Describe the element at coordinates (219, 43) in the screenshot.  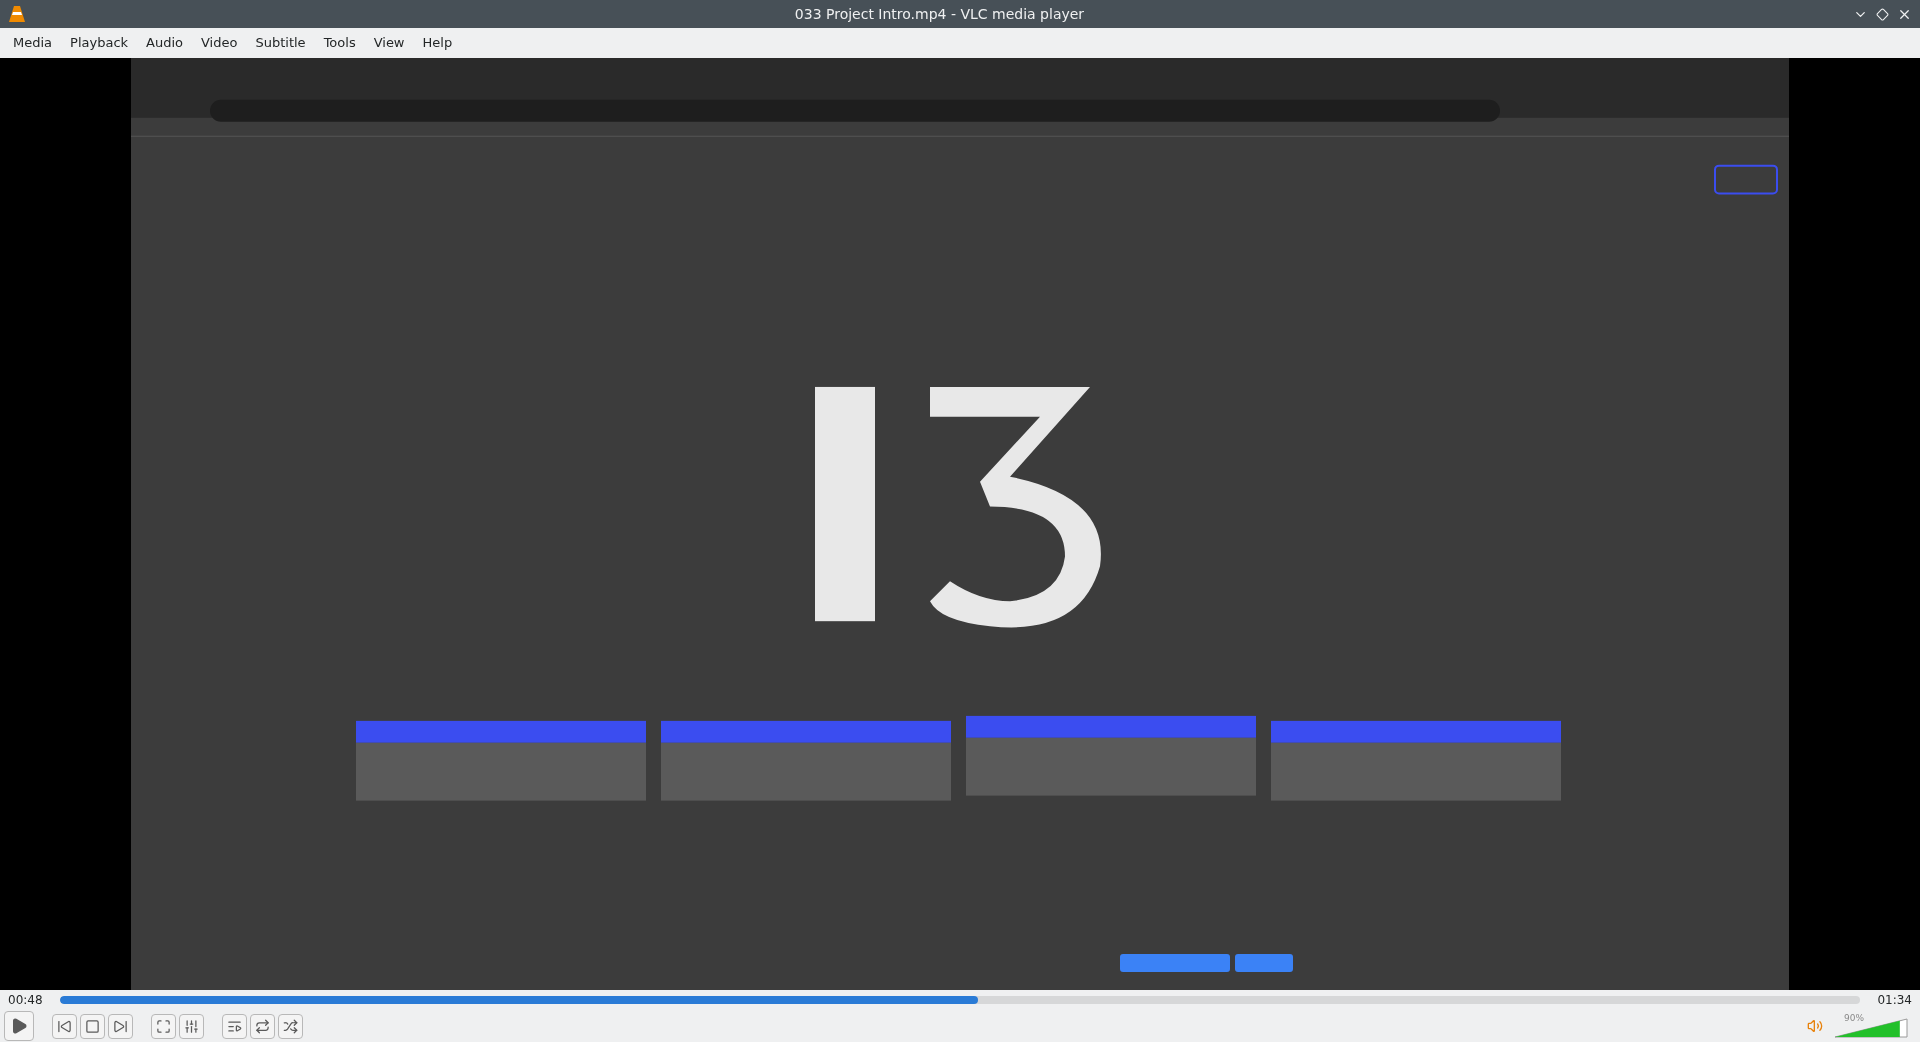
I see `menu-item: Video` at that location.